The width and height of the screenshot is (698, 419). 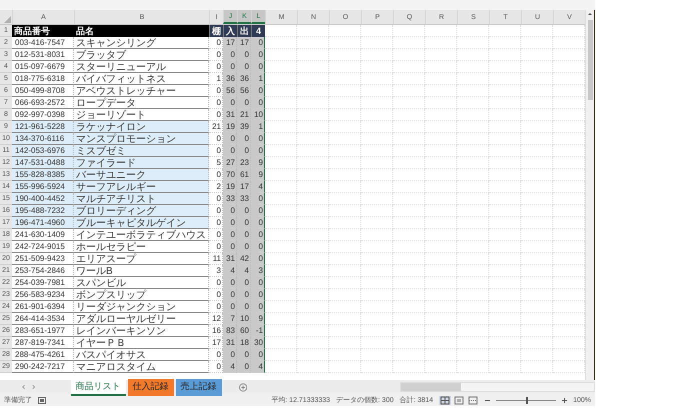 I want to click on add-sheet-icon, so click(x=242, y=387).